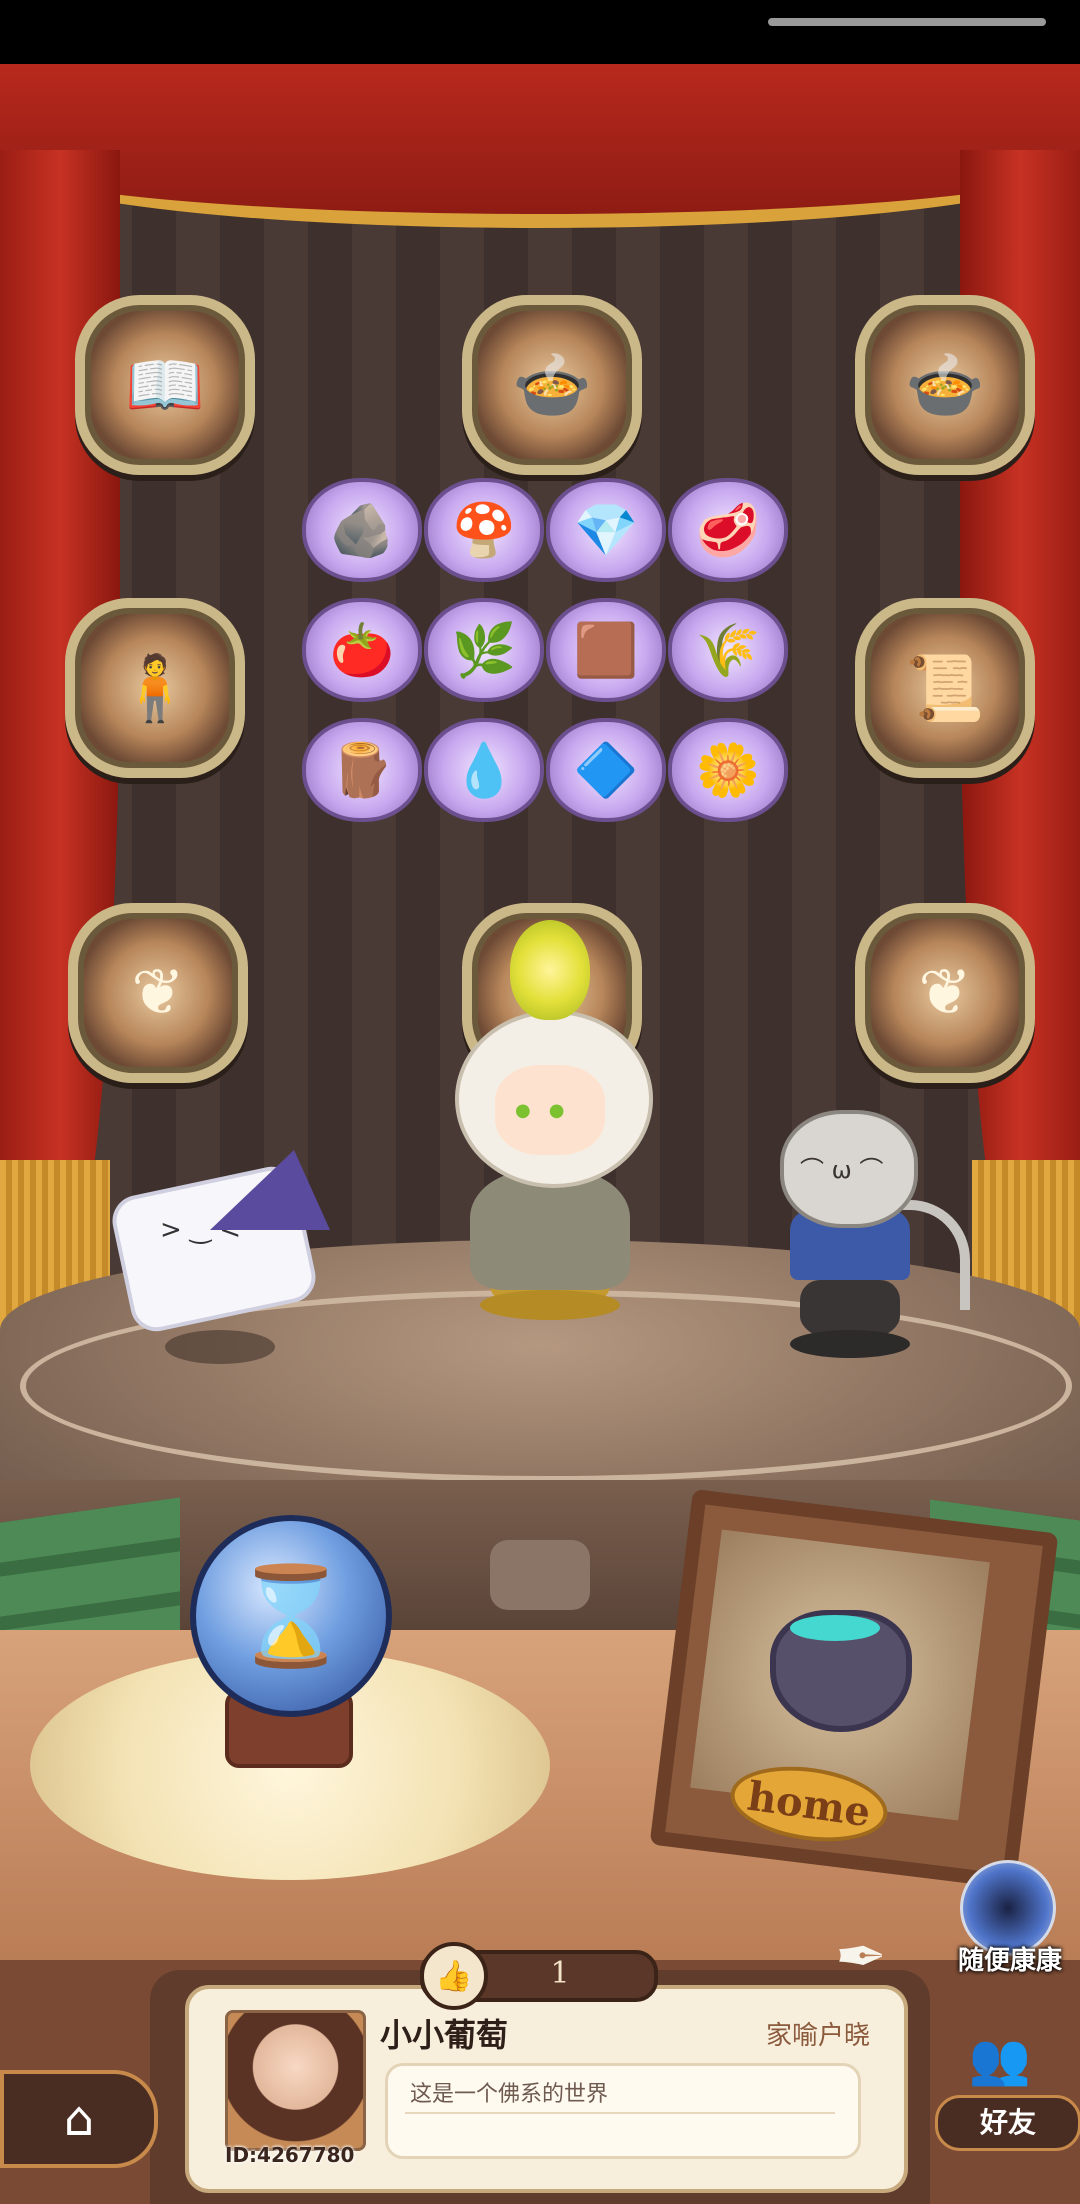 The image size is (1080, 2204). I want to click on ingredient-blue-powder: 🔷, so click(606, 770).